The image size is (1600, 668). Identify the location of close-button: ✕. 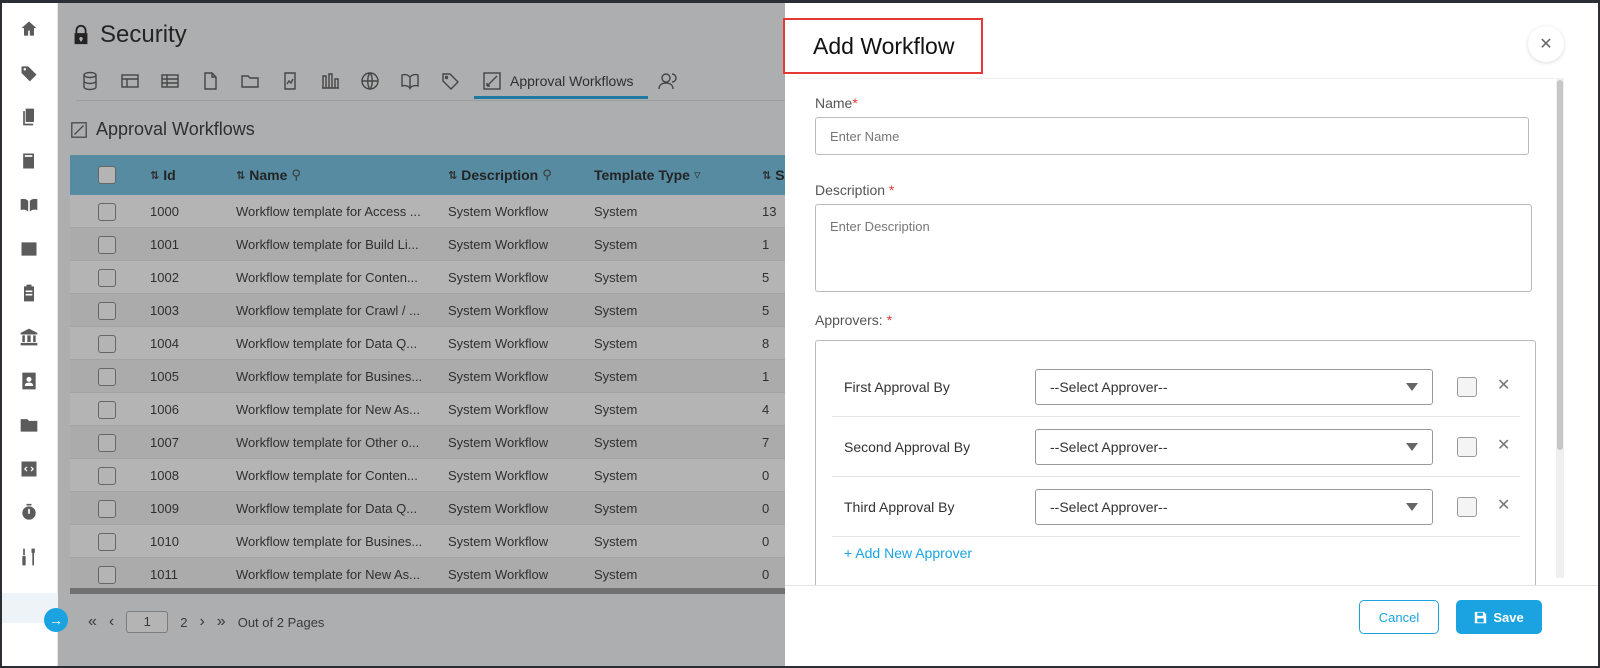
(1546, 44).